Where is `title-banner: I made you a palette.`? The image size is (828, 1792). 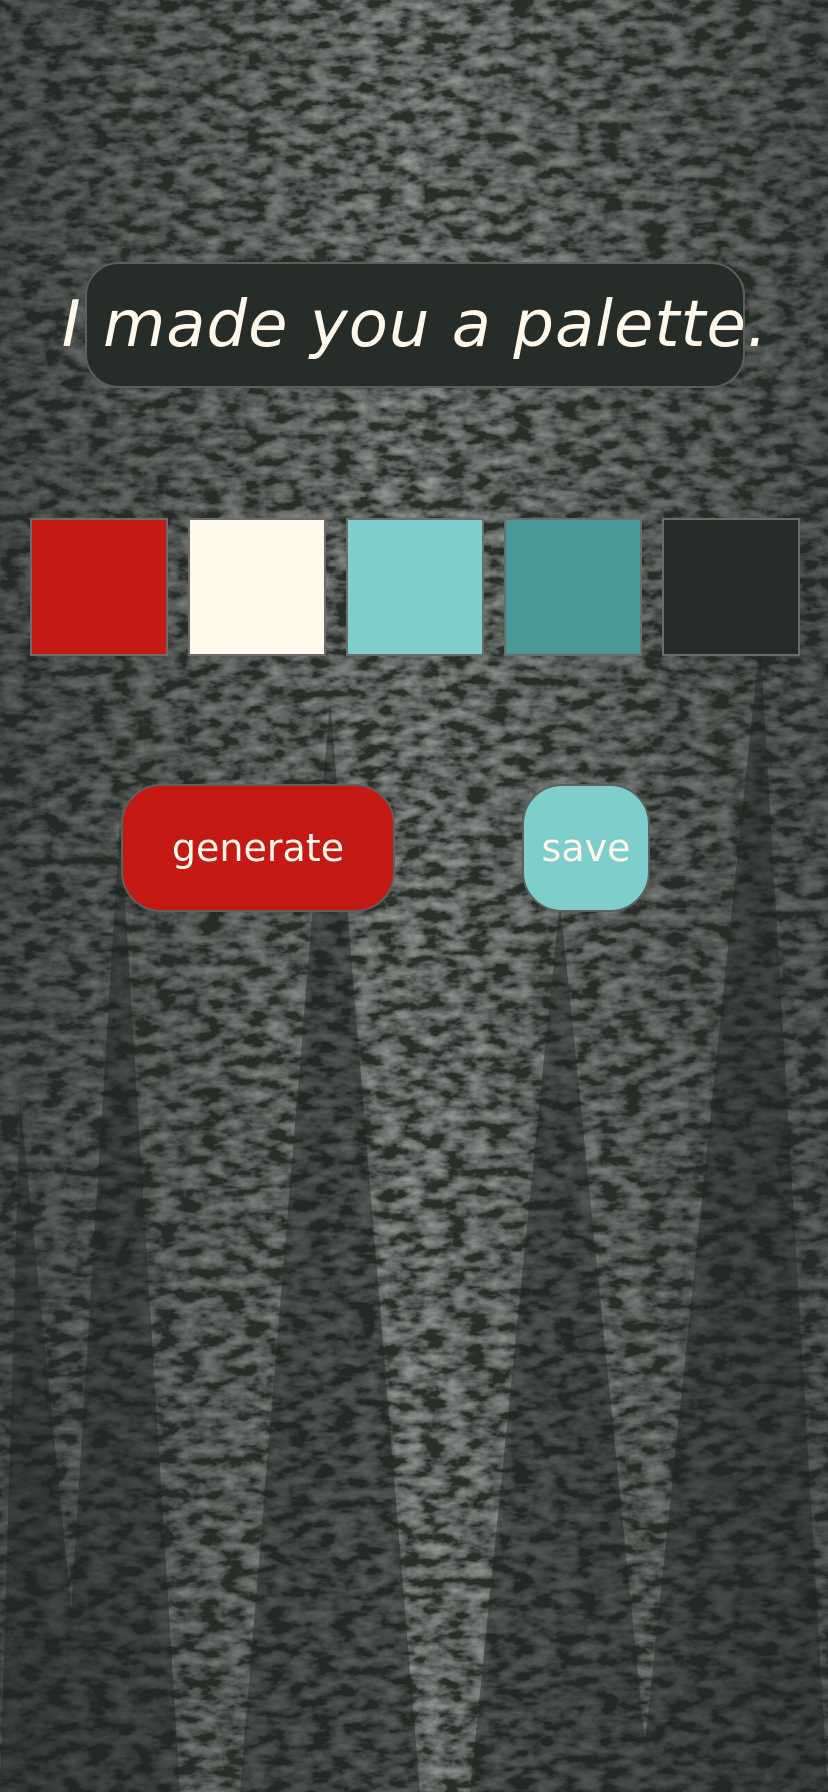
title-banner: I made you a palette. is located at coordinates (414, 325).